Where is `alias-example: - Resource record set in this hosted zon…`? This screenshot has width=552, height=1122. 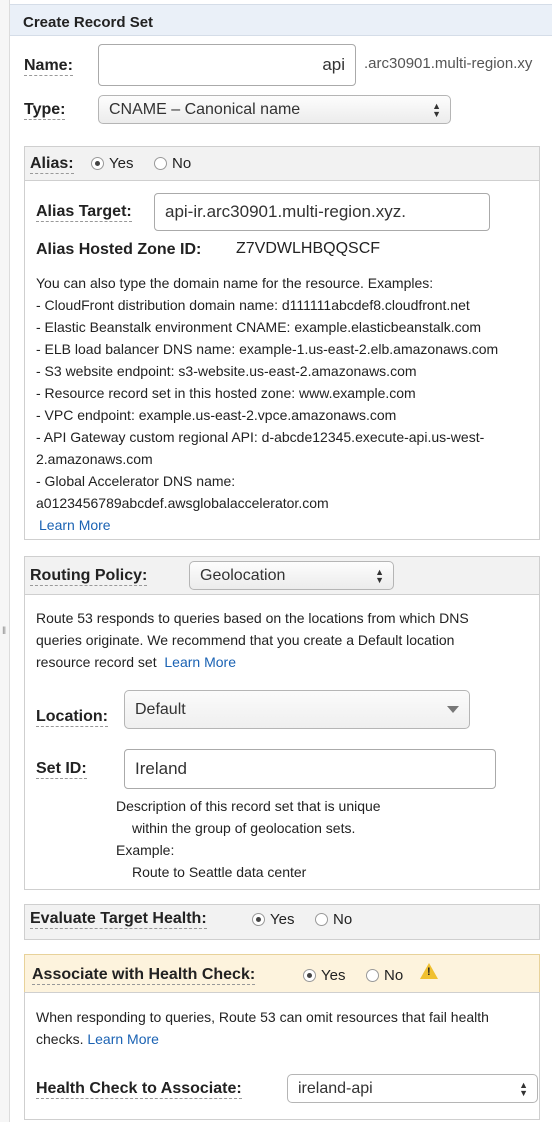
alias-example: - Resource record set in this hosted zon… is located at coordinates (226, 393).